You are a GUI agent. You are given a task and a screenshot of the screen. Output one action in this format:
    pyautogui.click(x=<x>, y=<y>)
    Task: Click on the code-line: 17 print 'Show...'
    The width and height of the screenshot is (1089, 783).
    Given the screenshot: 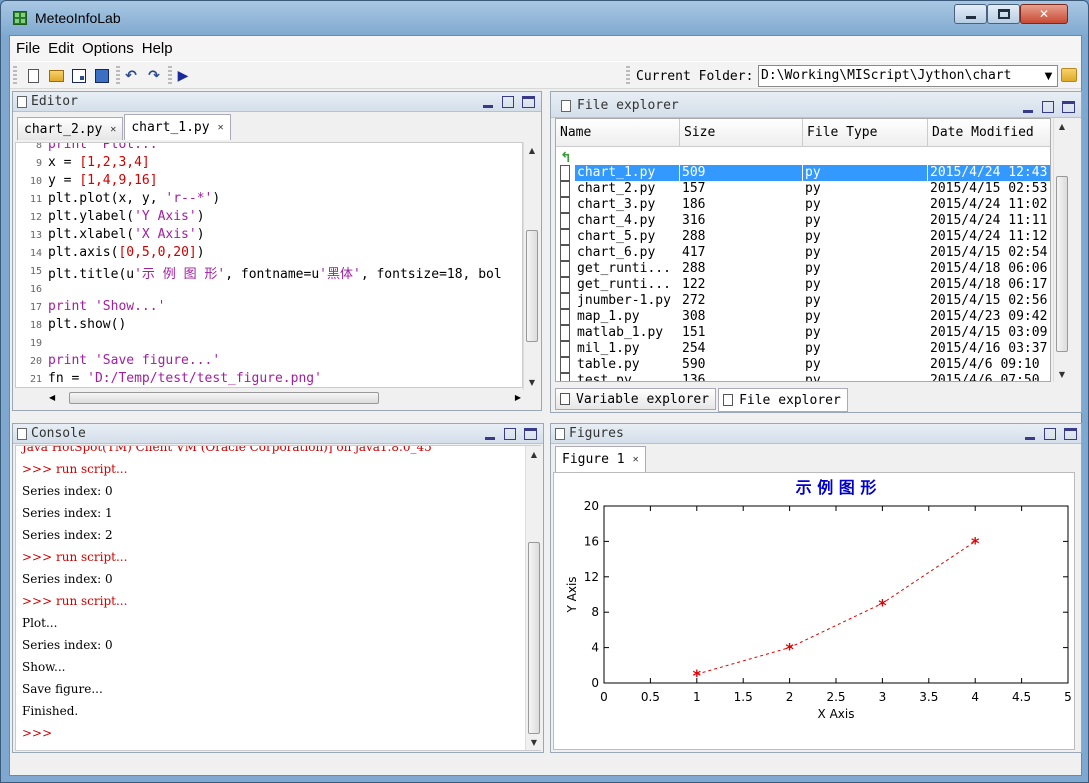 What is the action you would take?
    pyautogui.click(x=269, y=308)
    